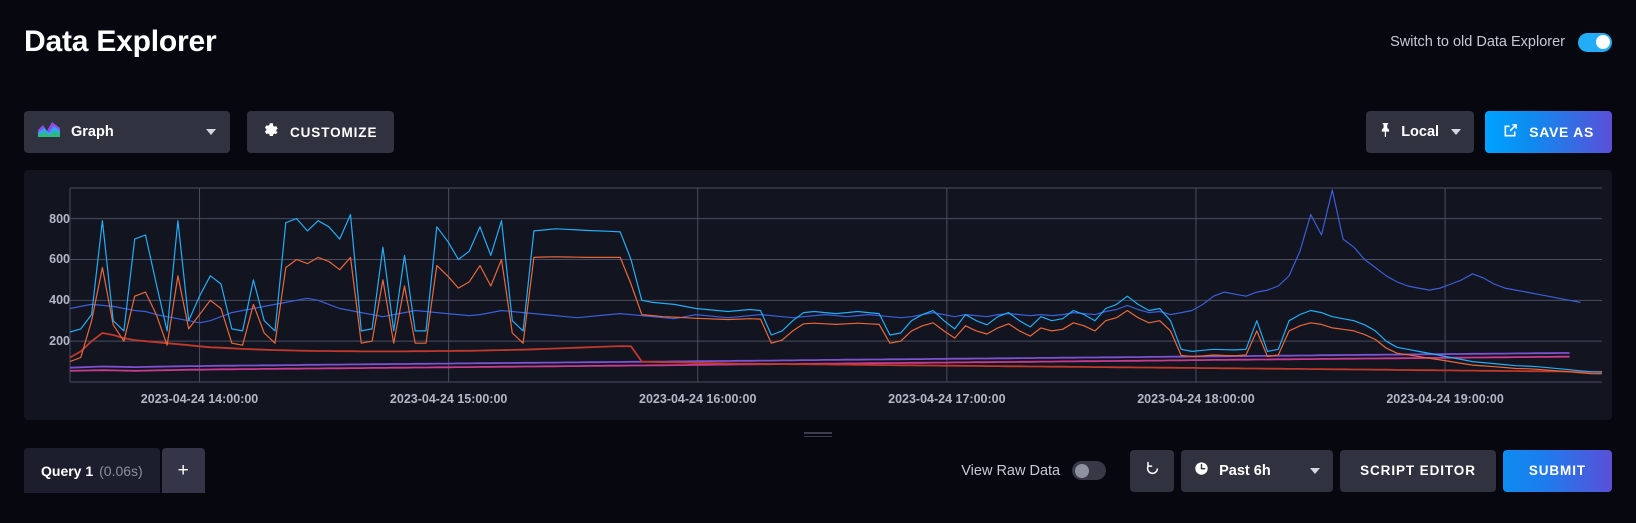 The height and width of the screenshot is (523, 1636). I want to click on local-source-dropdown: Local, so click(1420, 132).